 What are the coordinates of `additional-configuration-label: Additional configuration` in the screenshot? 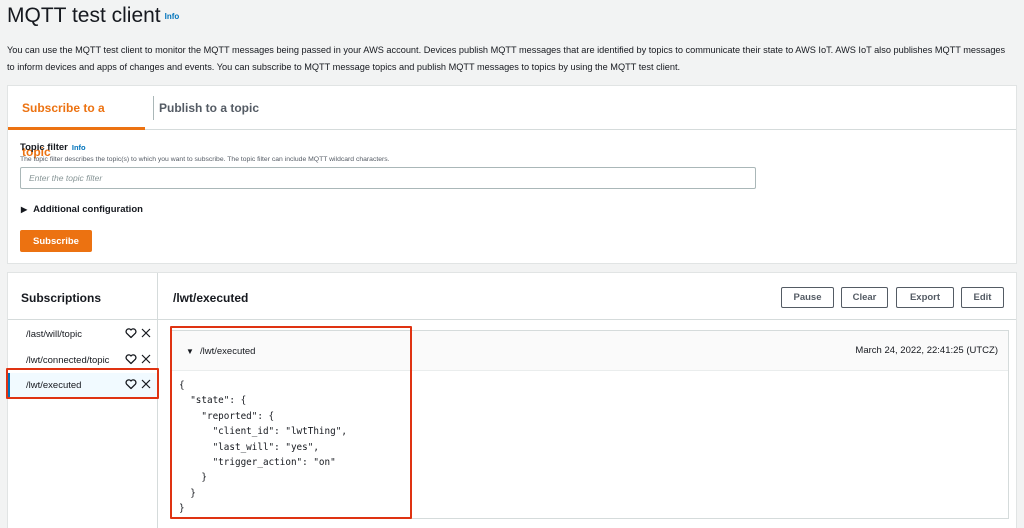 It's located at (88, 209).